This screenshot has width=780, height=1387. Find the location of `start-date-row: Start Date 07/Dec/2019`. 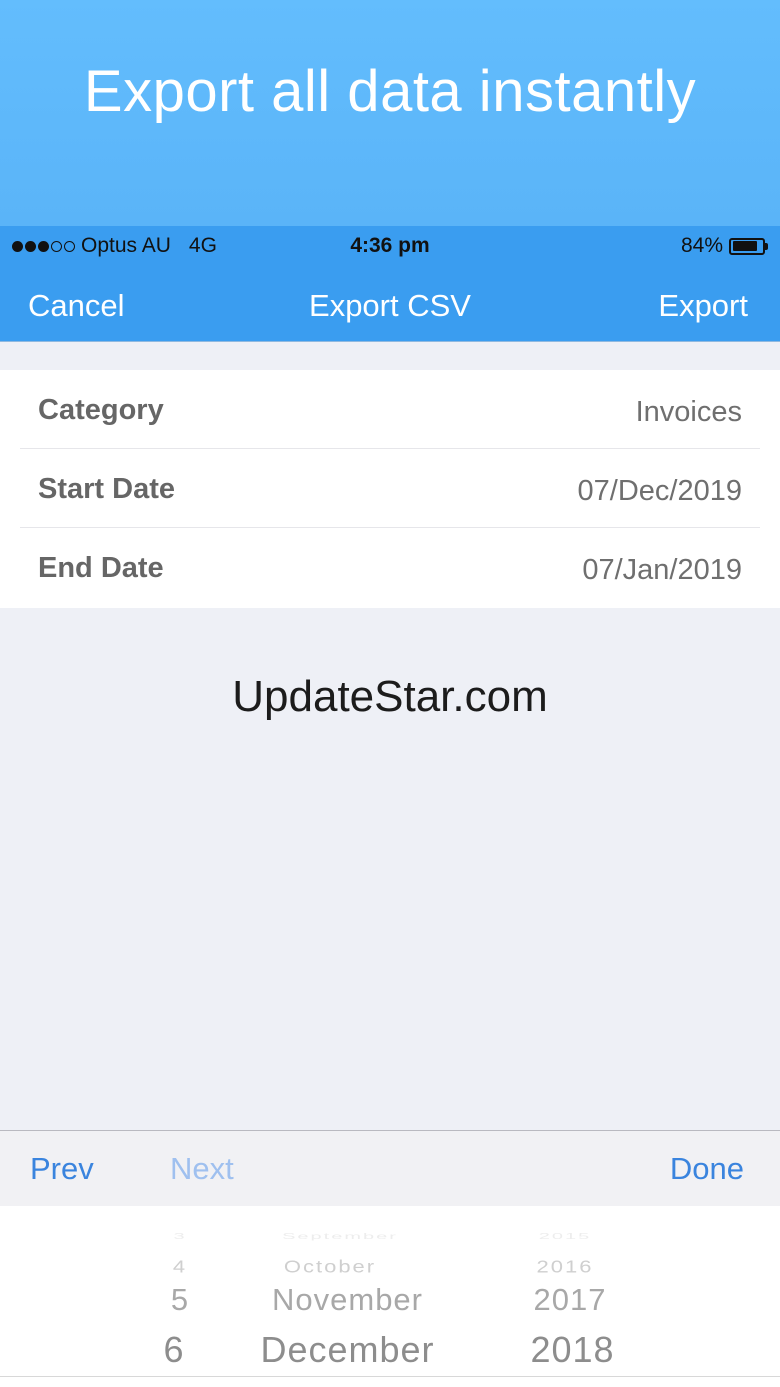

start-date-row: Start Date 07/Dec/2019 is located at coordinates (390, 488).